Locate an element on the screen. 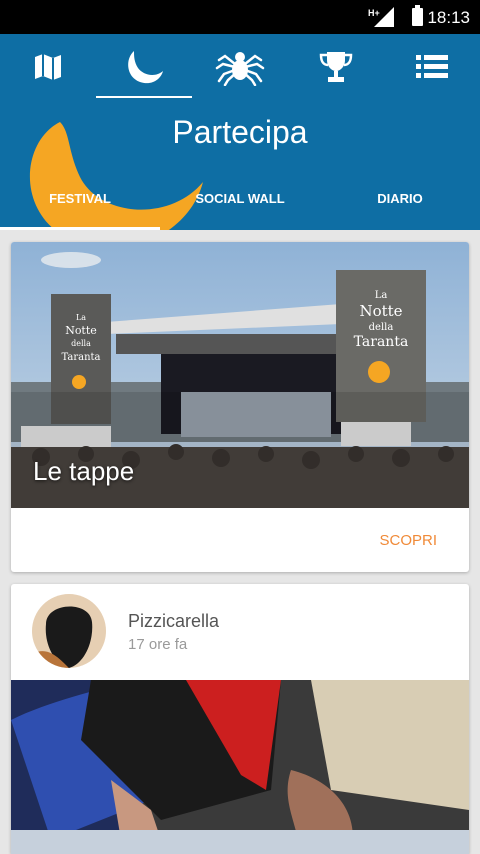 The height and width of the screenshot is (854, 480). signal-icon: H+ is located at coordinates (381, 17).